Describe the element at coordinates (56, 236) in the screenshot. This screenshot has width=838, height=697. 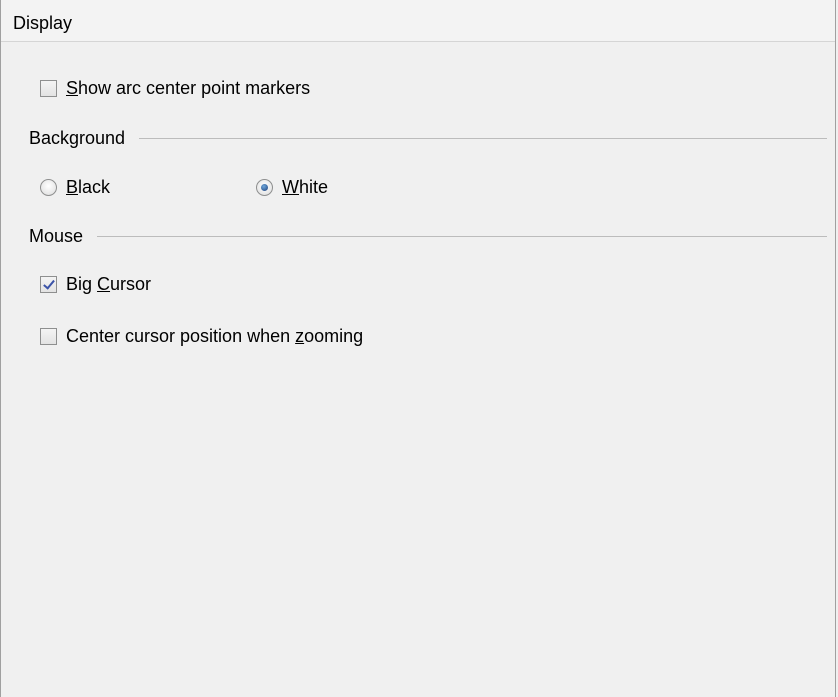
I see `mouse-group-title: Mouse` at that location.